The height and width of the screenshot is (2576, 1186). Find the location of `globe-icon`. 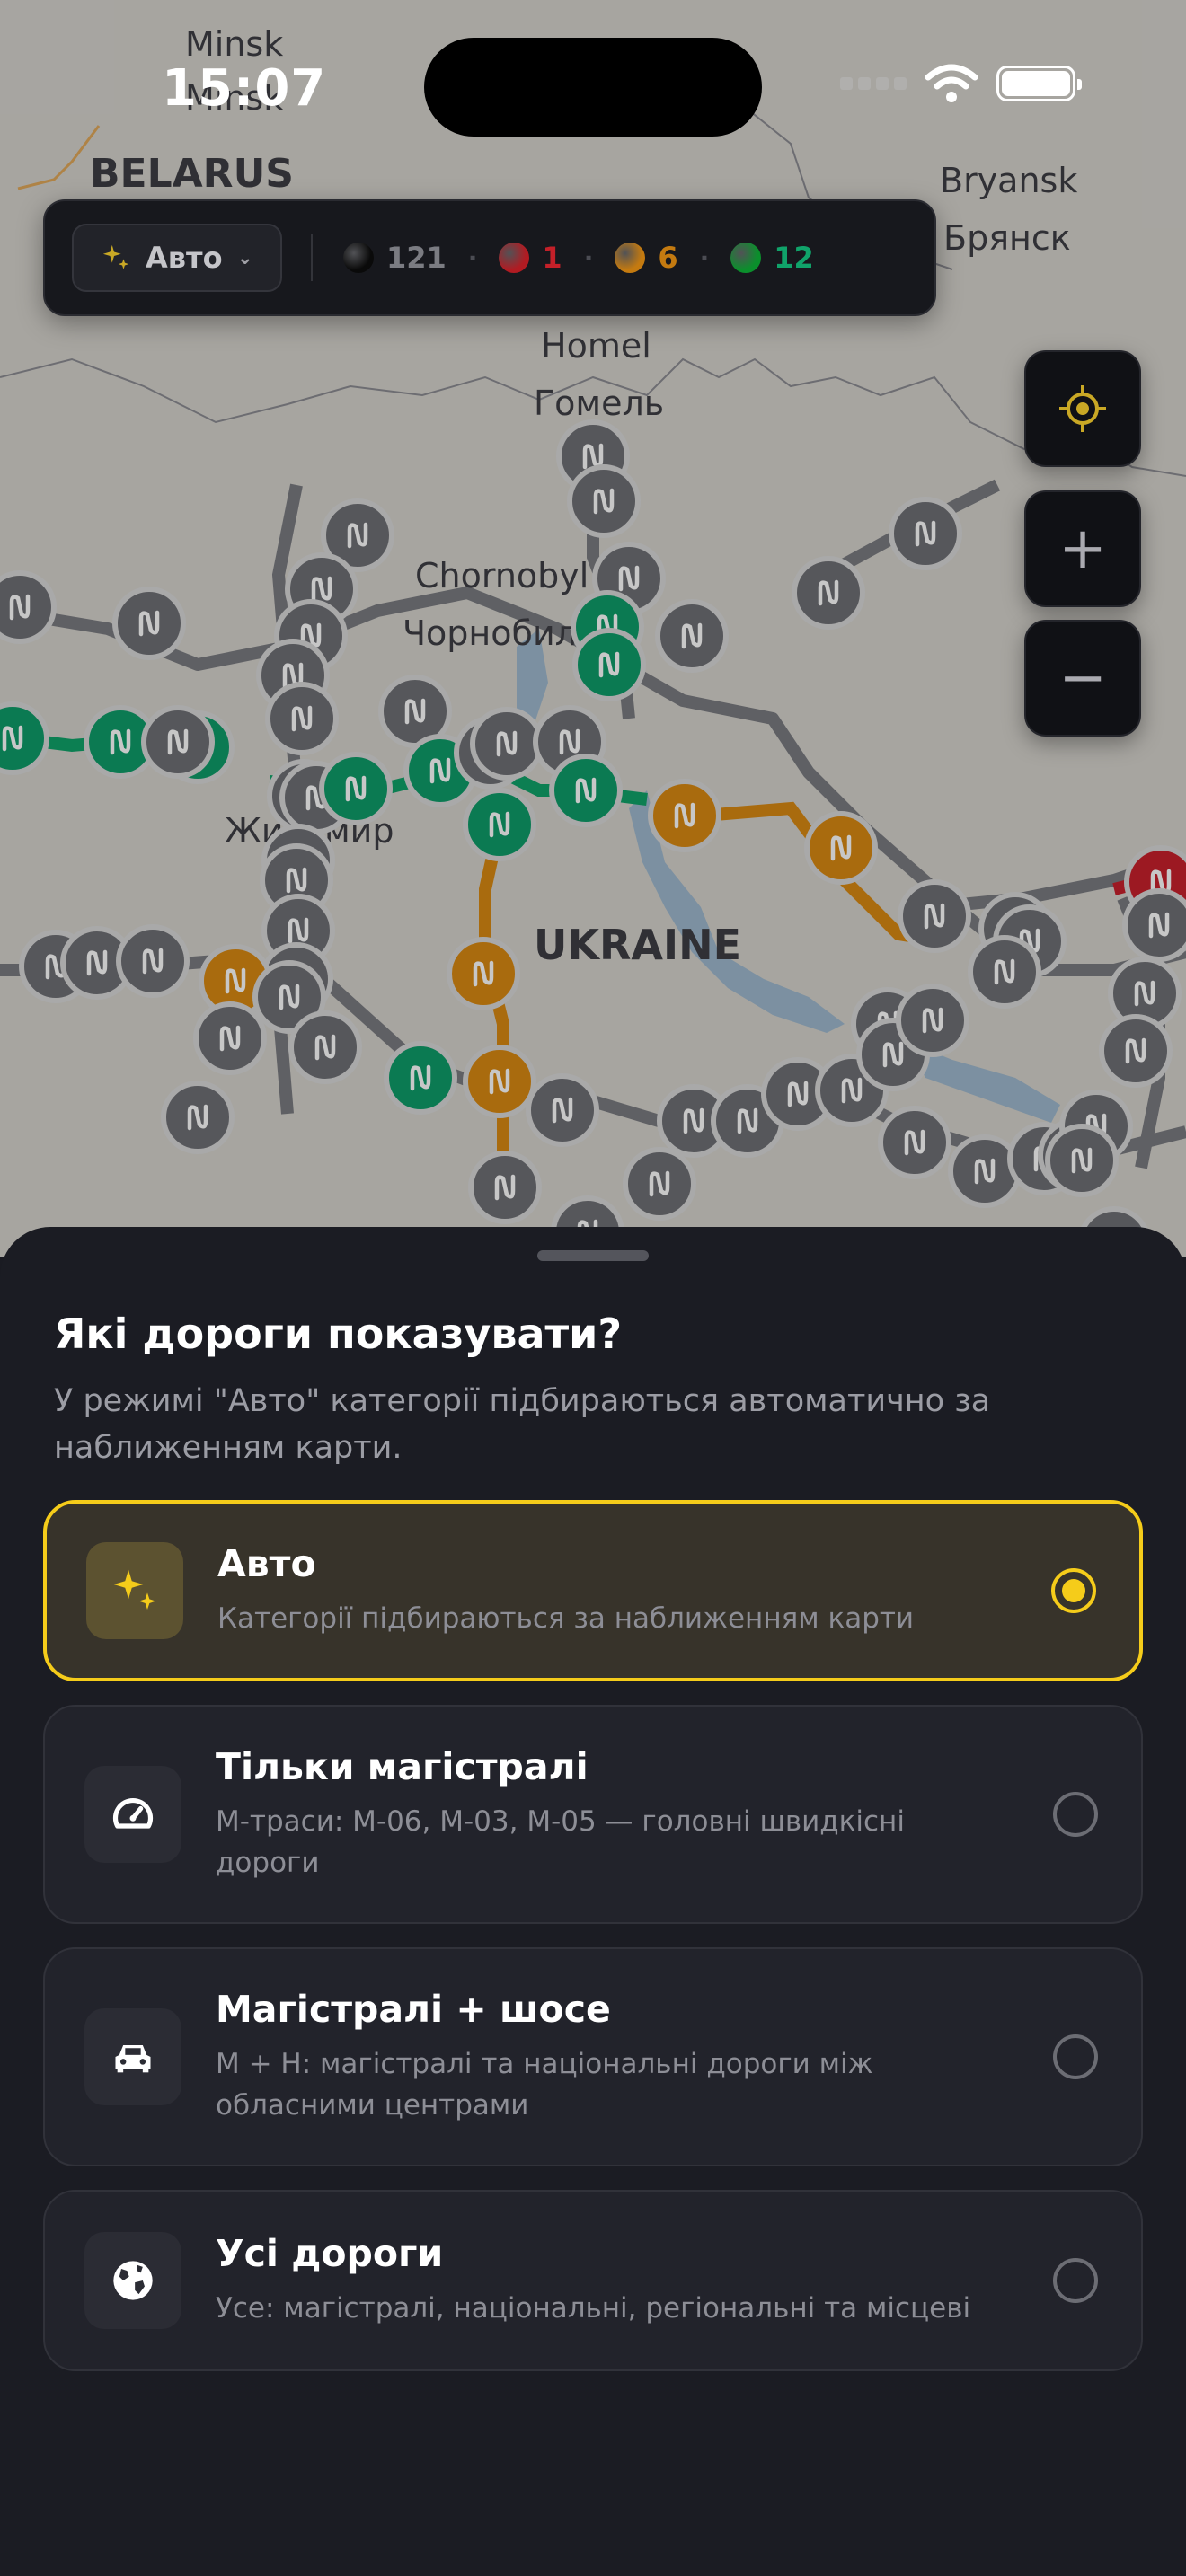

globe-icon is located at coordinates (133, 2280).